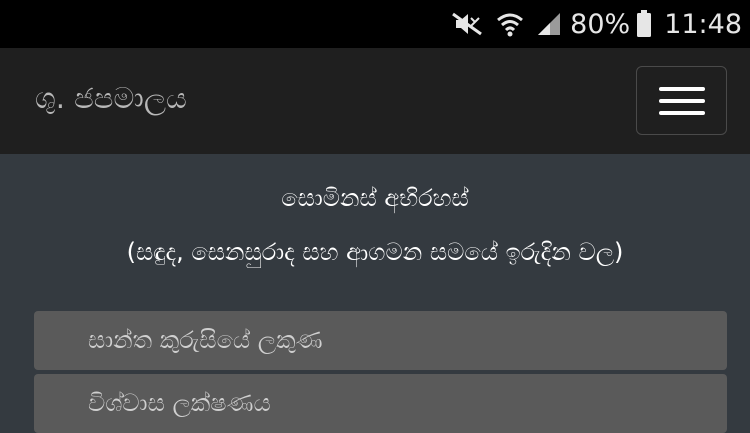  Describe the element at coordinates (467, 24) in the screenshot. I see `mute-icon` at that location.